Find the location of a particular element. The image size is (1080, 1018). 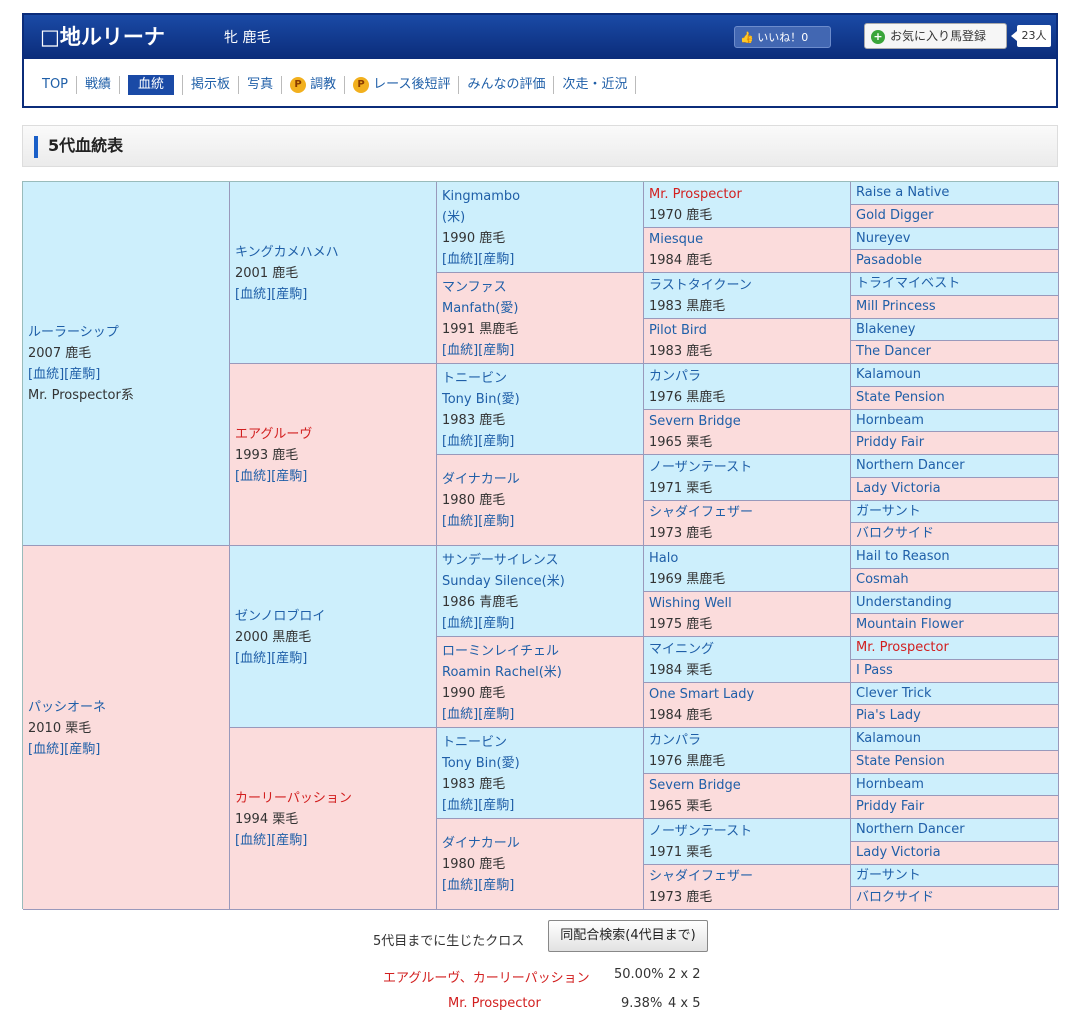

favorite-button: + お気に入り馬登録 is located at coordinates (935, 36).